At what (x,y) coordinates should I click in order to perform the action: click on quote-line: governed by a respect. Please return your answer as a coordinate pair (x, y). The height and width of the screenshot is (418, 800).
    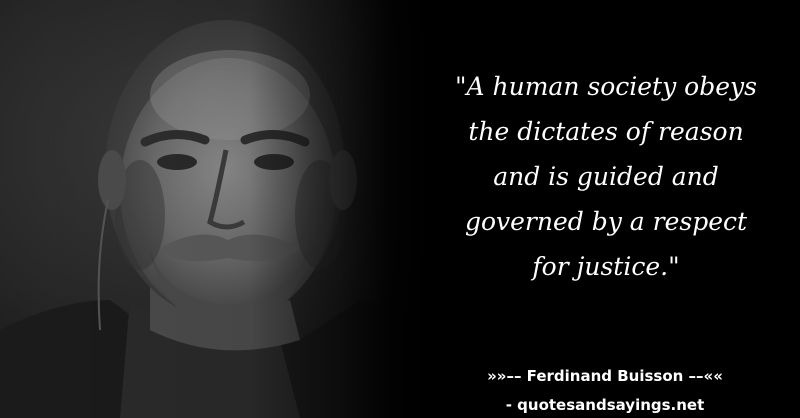
    Looking at the image, I should click on (606, 221).